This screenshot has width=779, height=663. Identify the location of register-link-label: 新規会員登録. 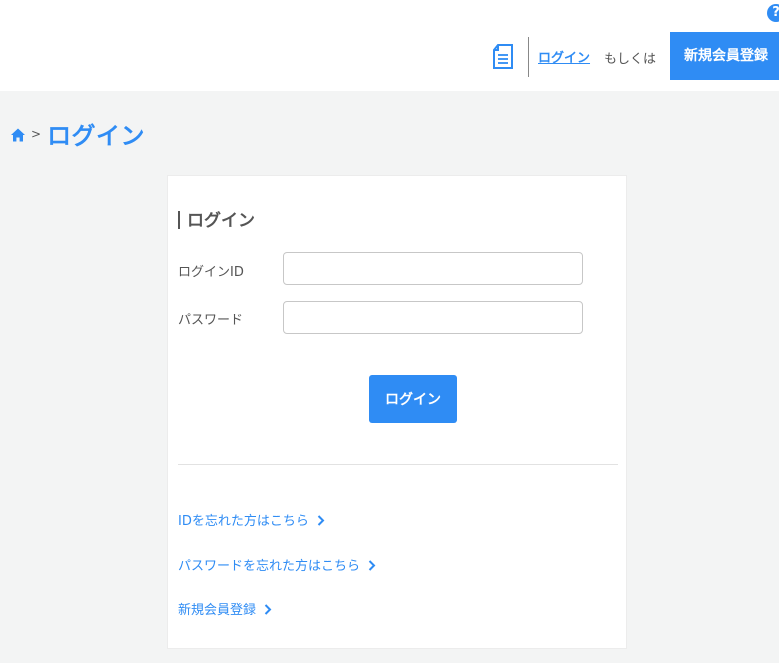
(217, 610).